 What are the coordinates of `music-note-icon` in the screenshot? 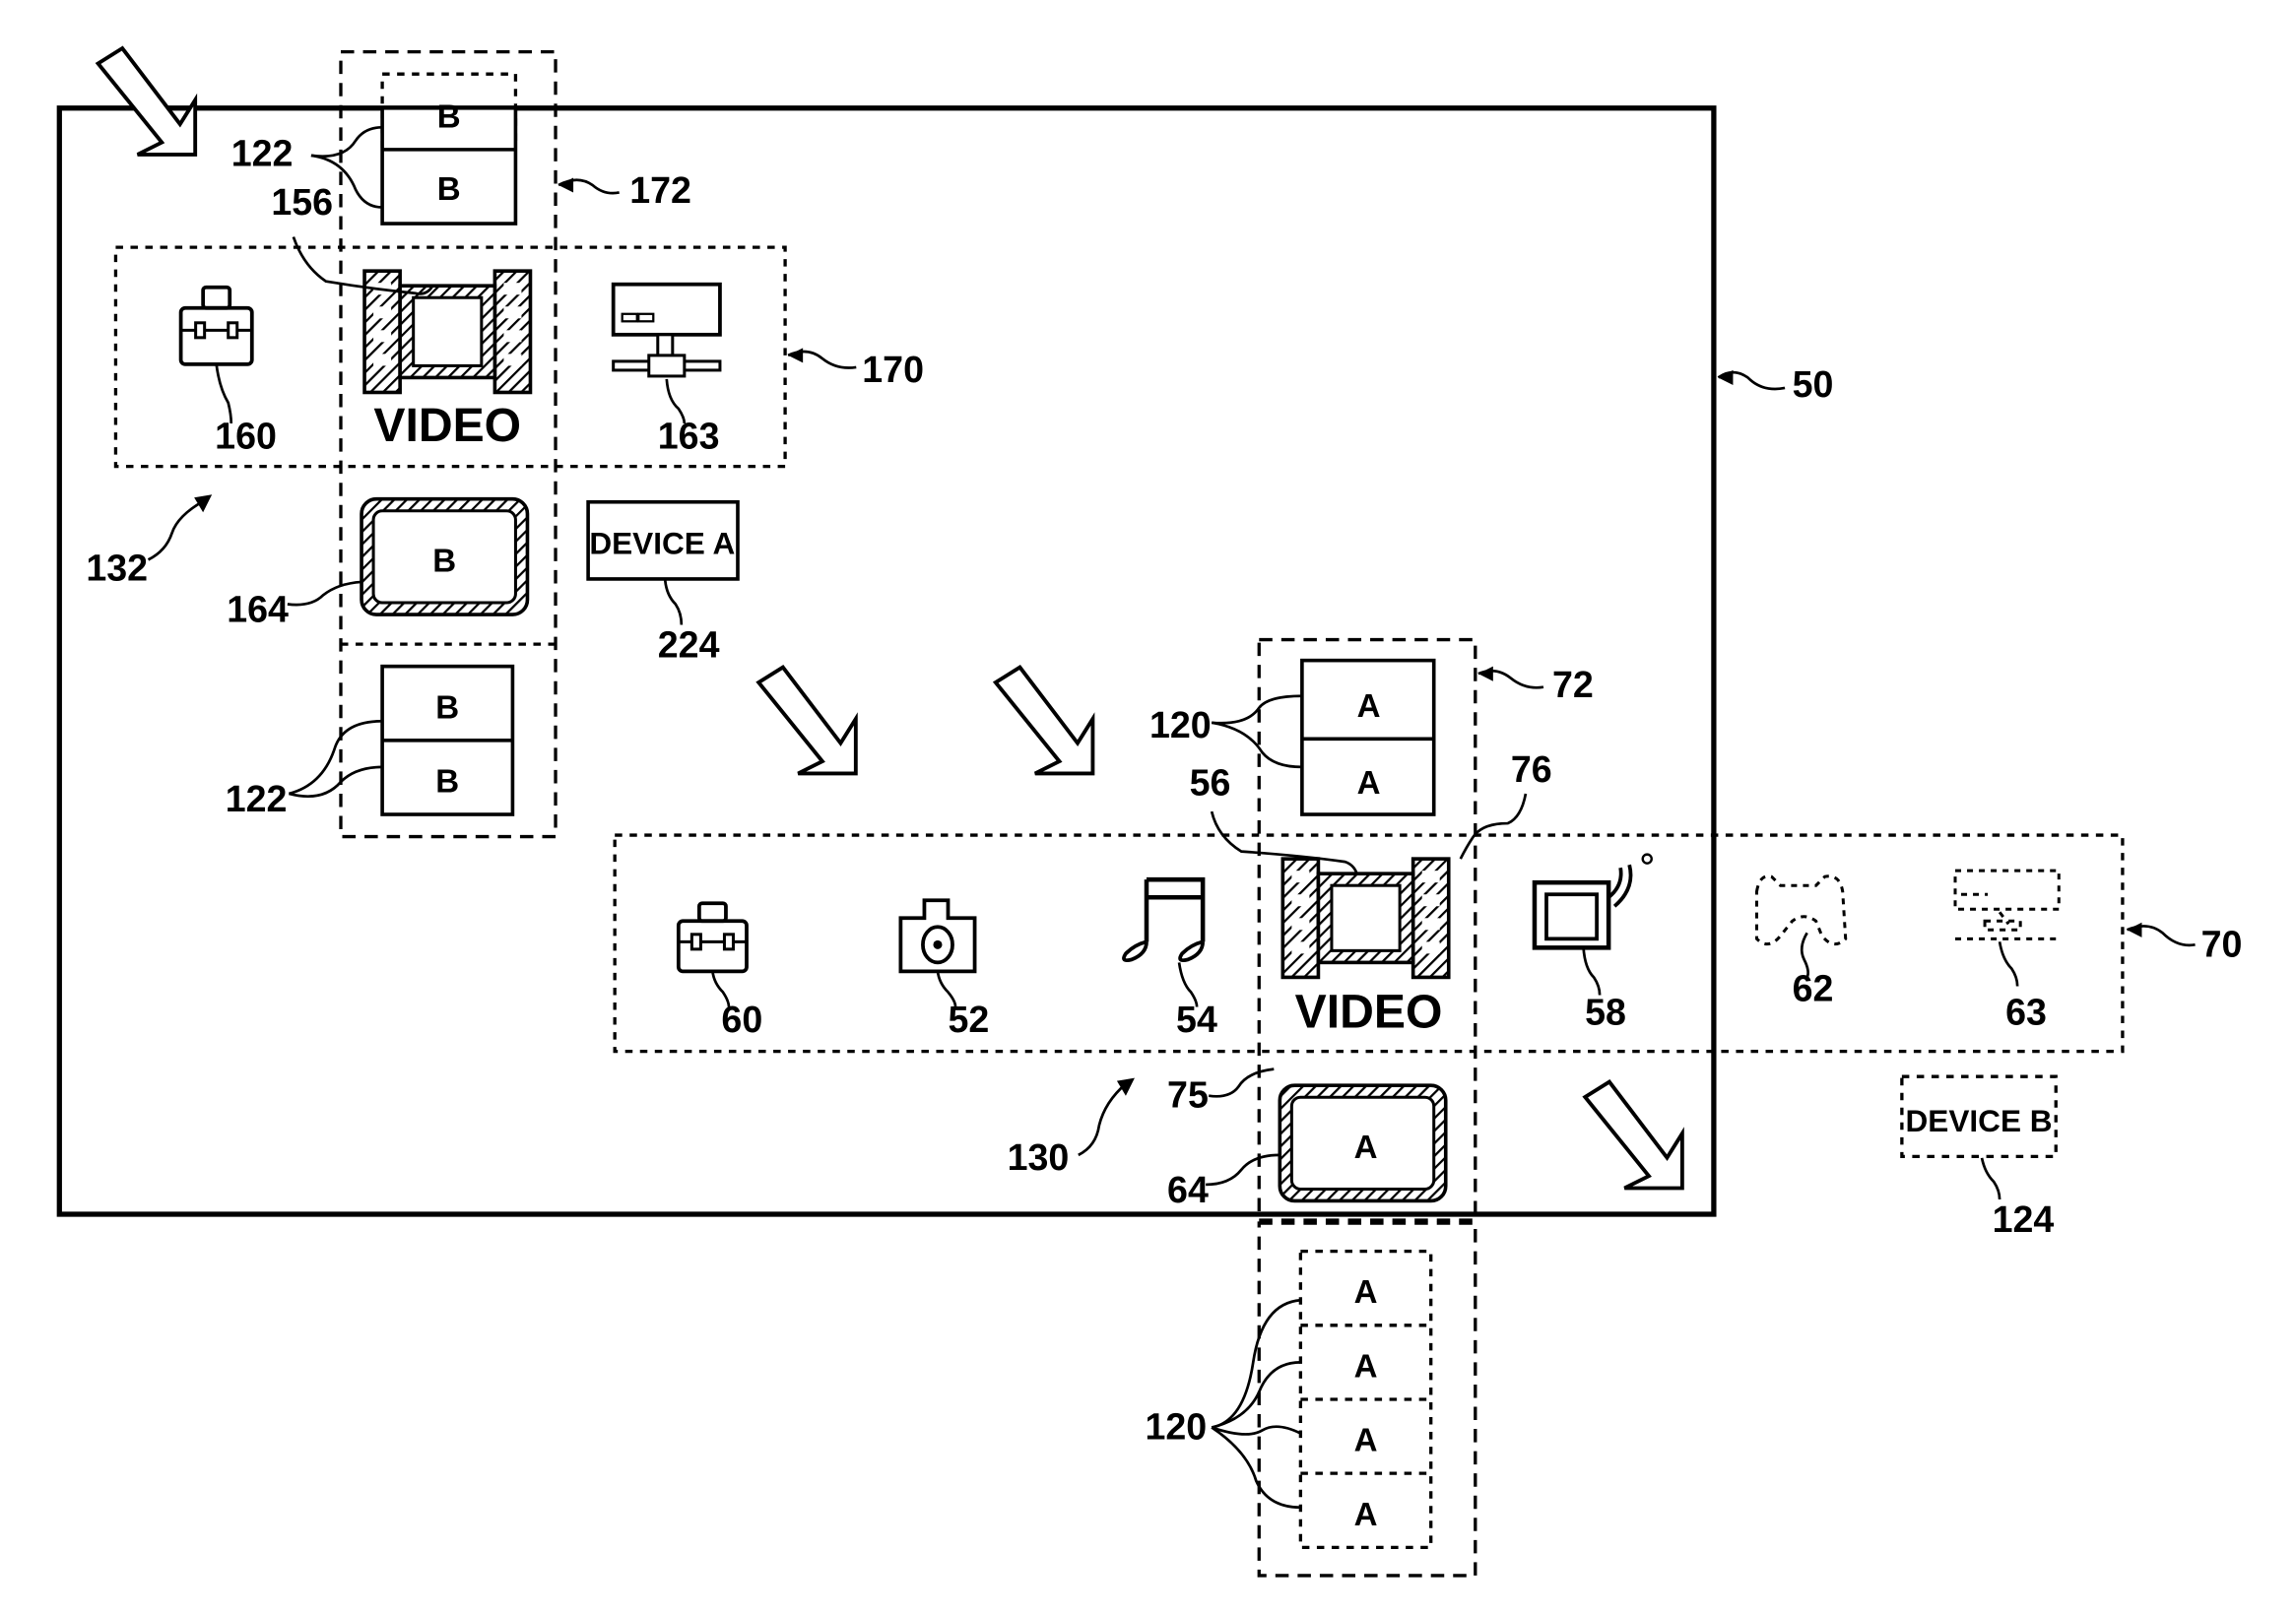 It's located at (1164, 919).